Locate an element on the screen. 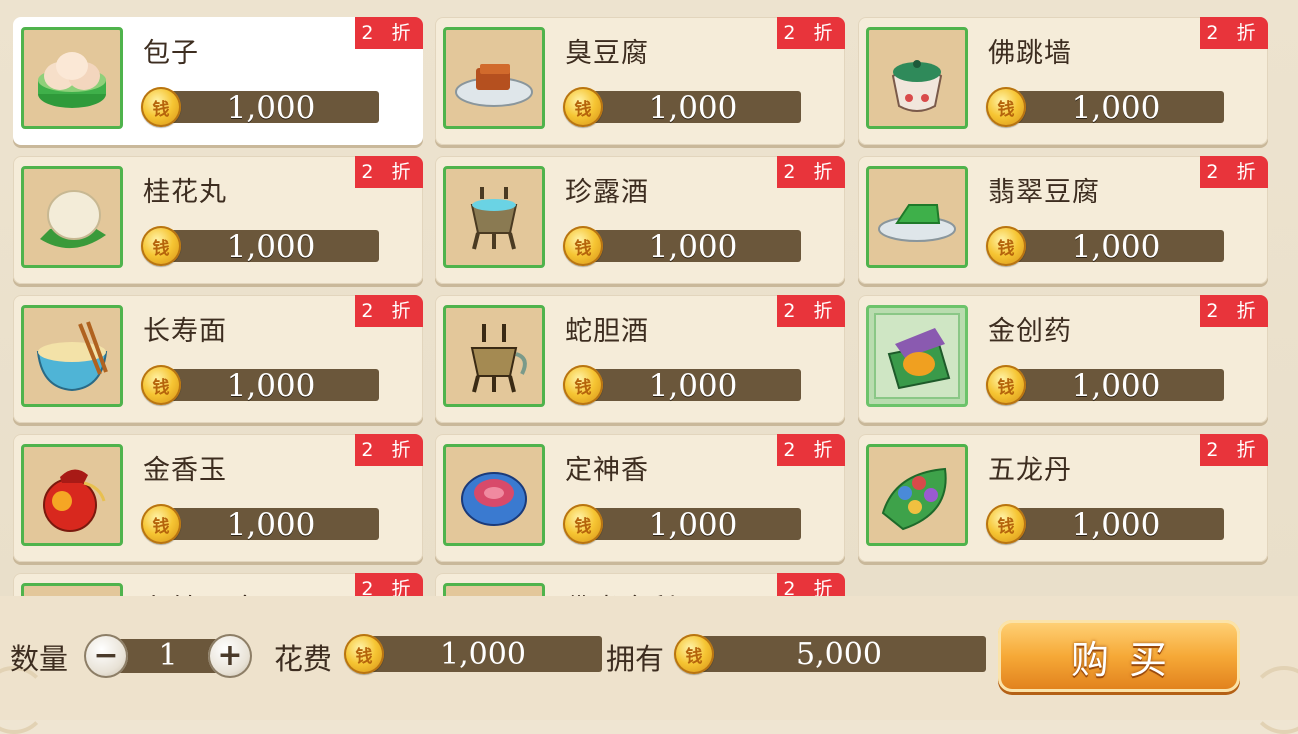 This screenshot has width=1298, height=734. shop-item-card: 包子 1,000 钱 2 折 is located at coordinates (218, 81).